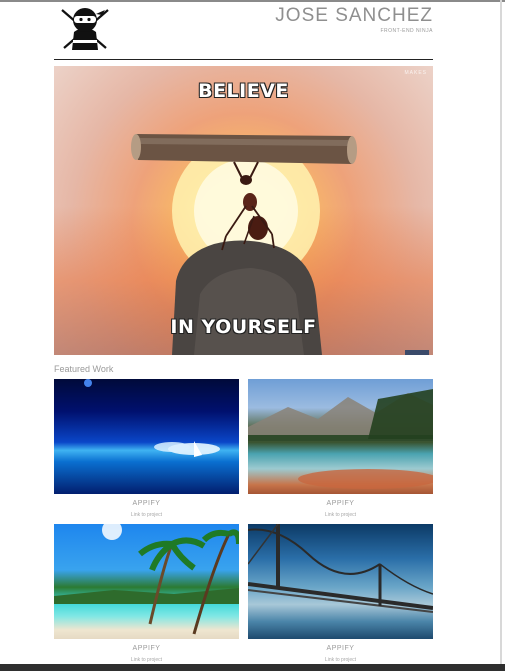  Describe the element at coordinates (146, 660) in the screenshot. I see `project-link-3: Link to project` at that location.